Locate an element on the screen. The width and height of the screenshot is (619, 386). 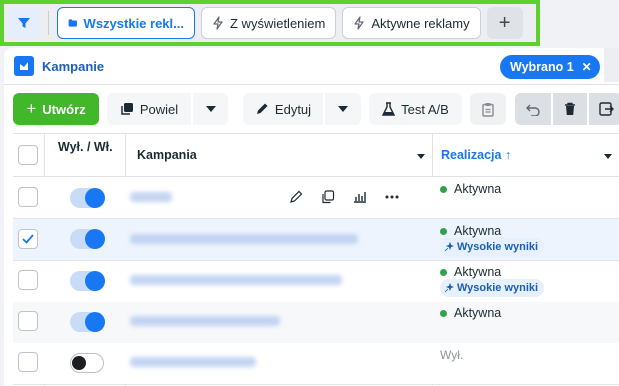
delivery-status-label: Wył. is located at coordinates (452, 355).